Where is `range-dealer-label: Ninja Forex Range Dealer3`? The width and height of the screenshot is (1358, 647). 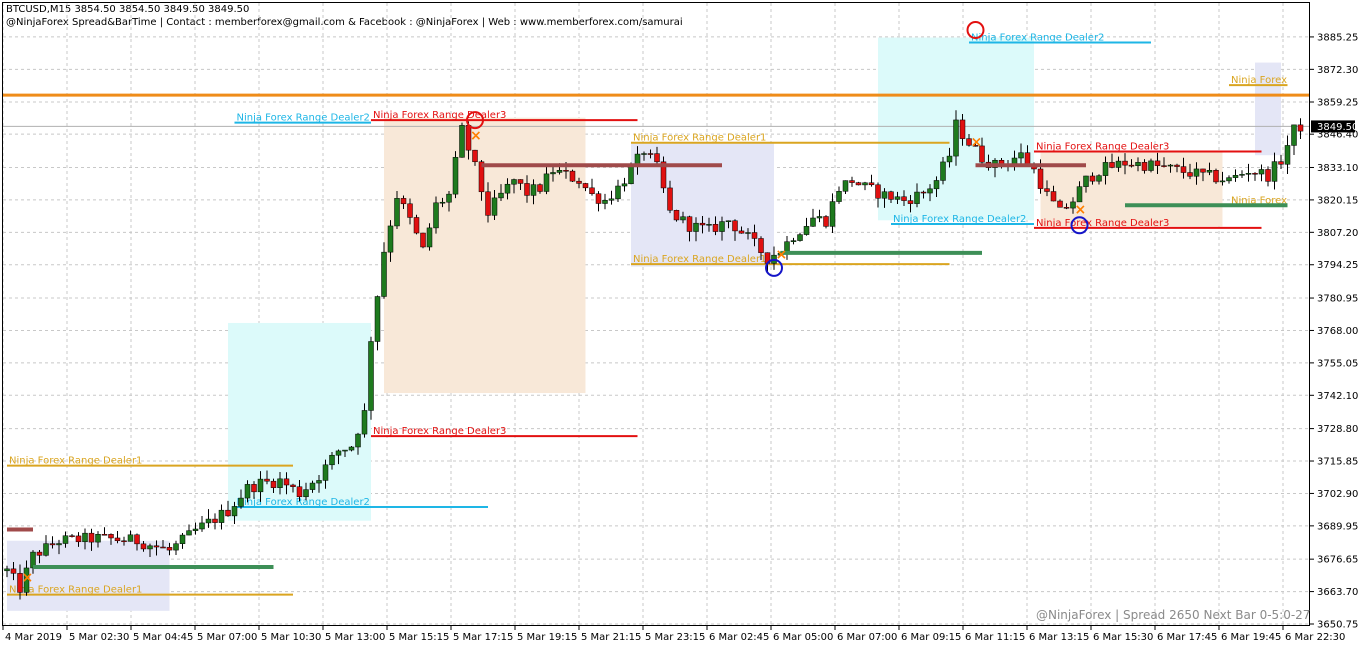
range-dealer-label: Ninja Forex Range Dealer3 is located at coordinates (439, 115).